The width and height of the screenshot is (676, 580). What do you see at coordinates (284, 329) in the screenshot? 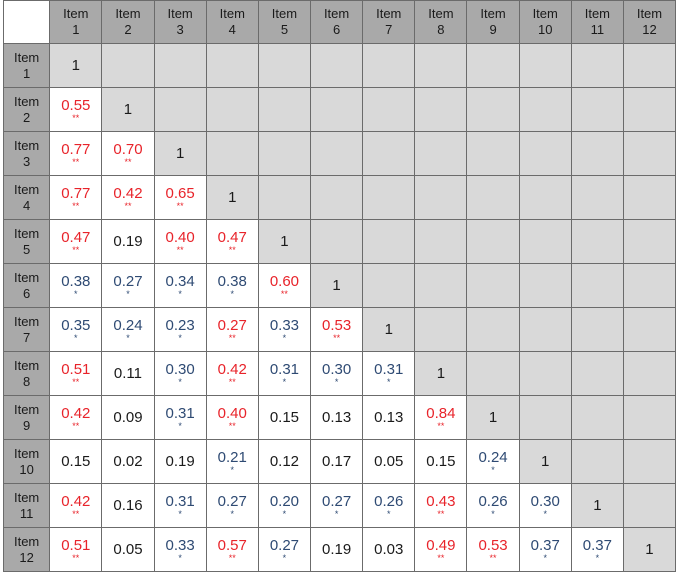
I see `correlation-cell: 0.33 *` at bounding box center [284, 329].